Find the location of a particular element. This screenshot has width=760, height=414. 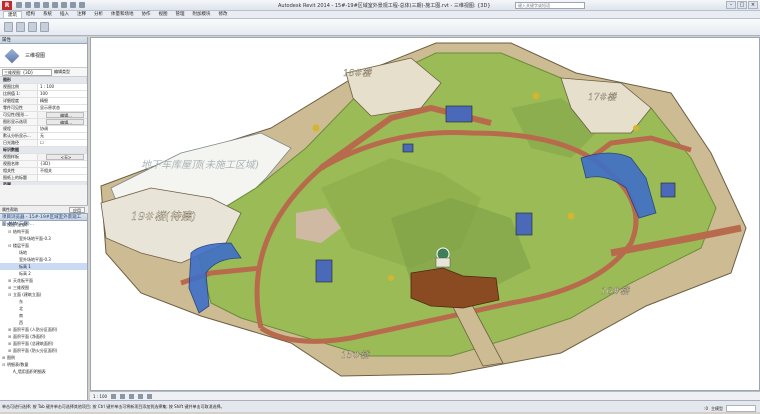

crop-view-icon is located at coordinates (150, 396).